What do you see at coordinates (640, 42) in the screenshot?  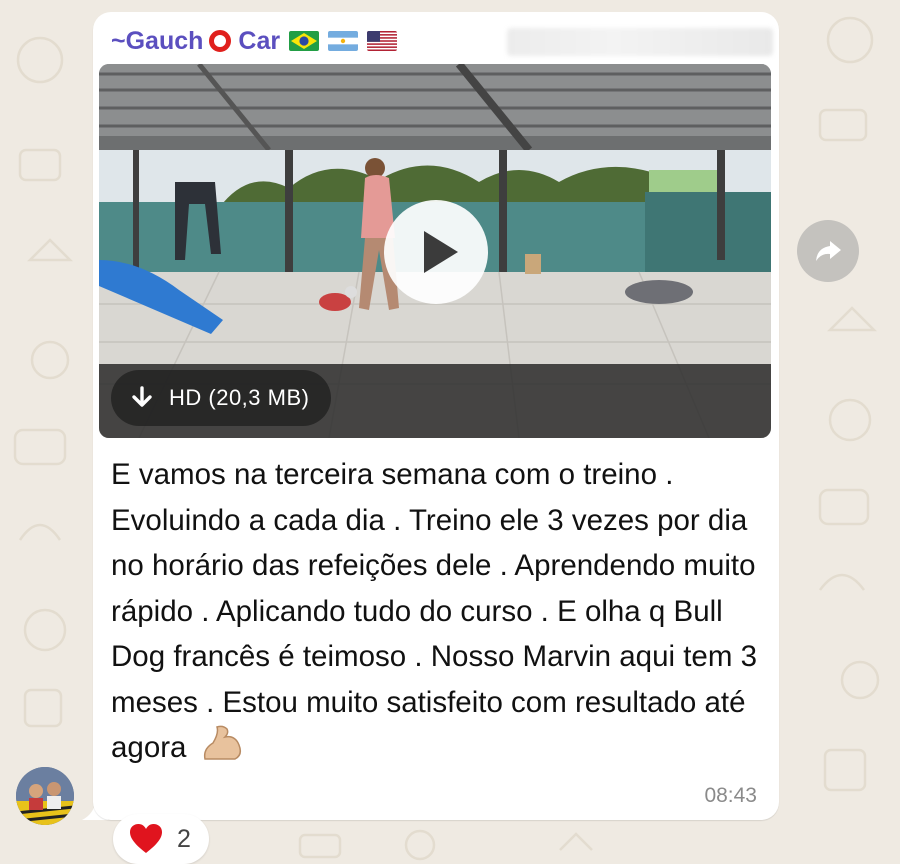 I see `redacted-phone-number` at bounding box center [640, 42].